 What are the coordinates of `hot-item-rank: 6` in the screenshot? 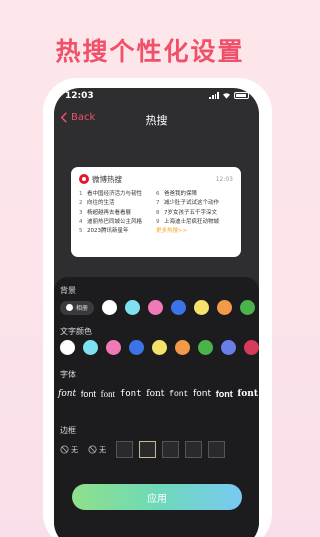 It's located at (158, 194).